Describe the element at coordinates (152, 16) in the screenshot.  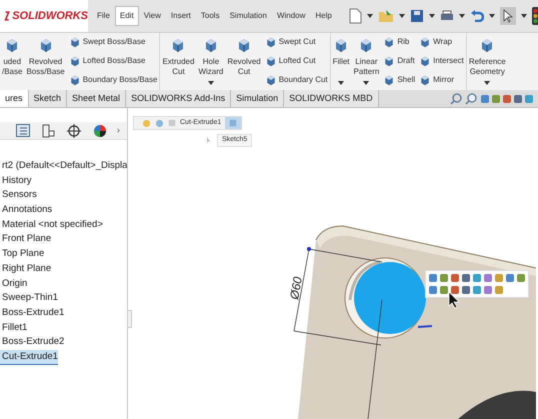
I see `menu-item: View` at that location.